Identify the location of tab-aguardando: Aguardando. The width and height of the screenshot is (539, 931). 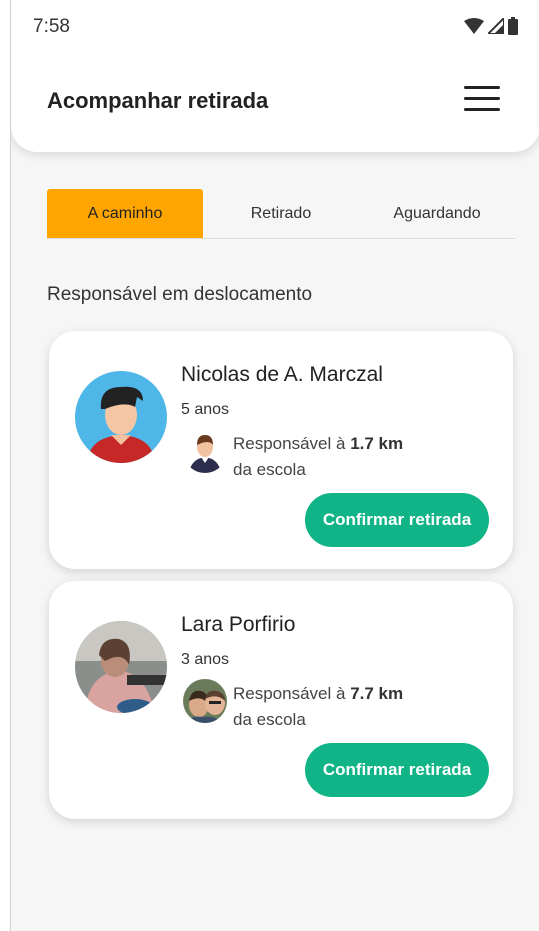
(437, 213).